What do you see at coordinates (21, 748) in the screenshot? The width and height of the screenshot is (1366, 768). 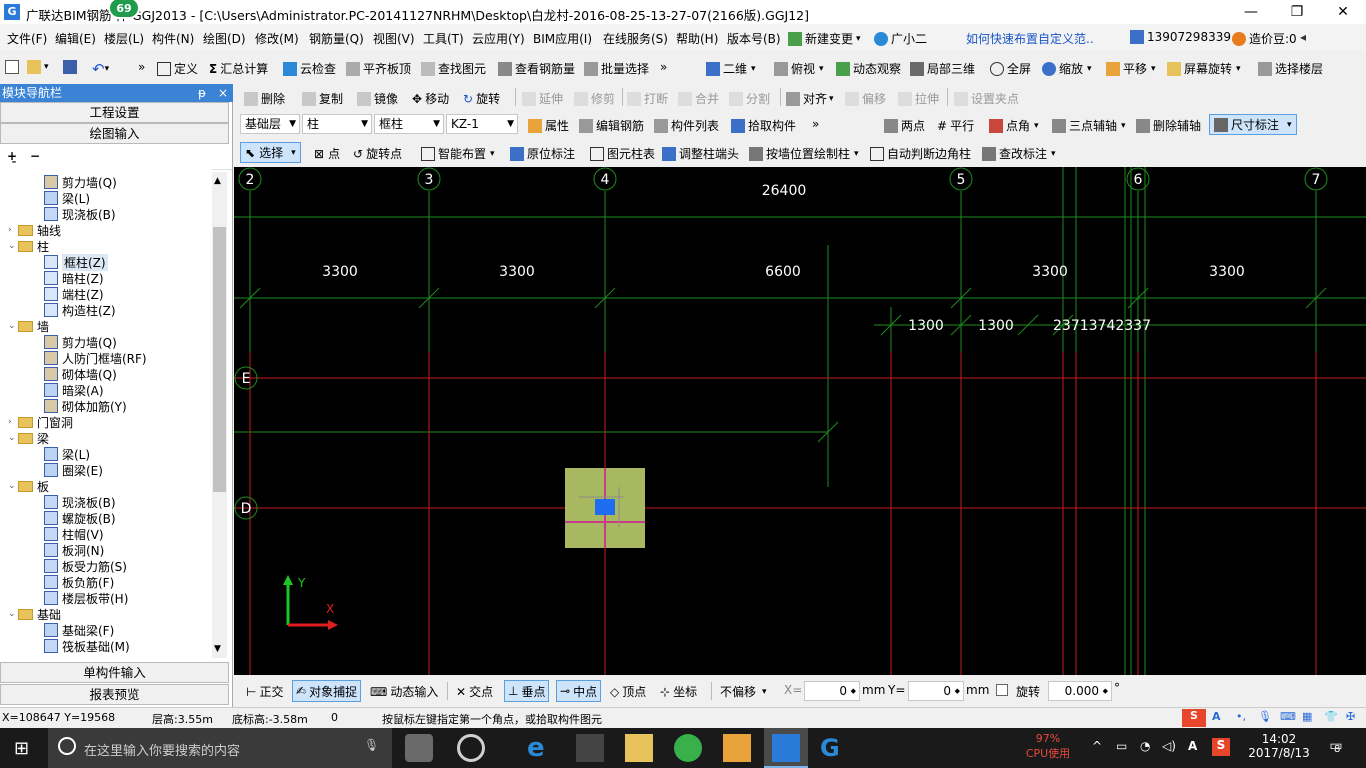 I see `windows-start-icon: ⊞` at bounding box center [21, 748].